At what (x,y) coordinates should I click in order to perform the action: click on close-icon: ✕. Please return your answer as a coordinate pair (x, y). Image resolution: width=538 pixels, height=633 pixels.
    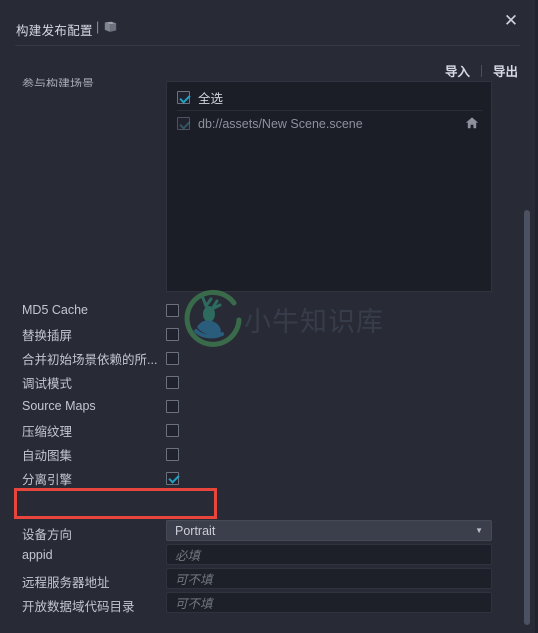
    Looking at the image, I should click on (511, 20).